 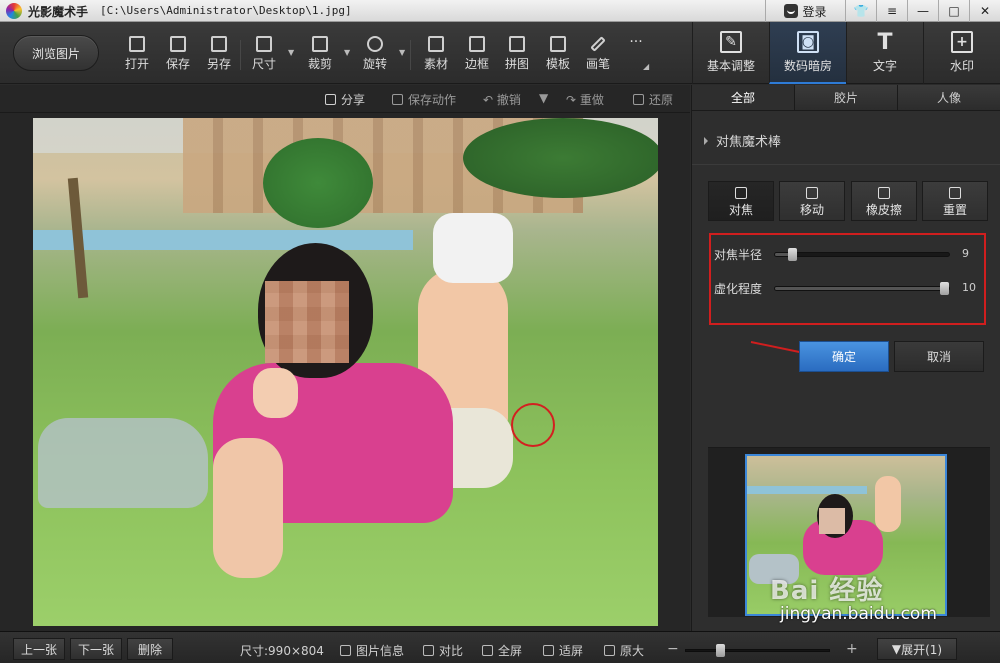 What do you see at coordinates (846, 97) in the screenshot?
I see `subtab-film: 胶片` at bounding box center [846, 97].